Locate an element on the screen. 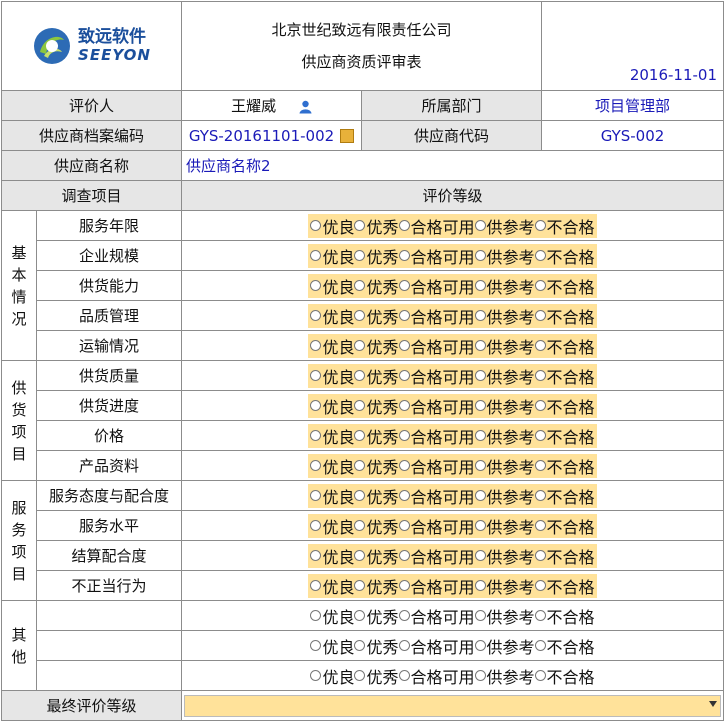 This screenshot has width=724, height=727. dropdown-arrow-icon is located at coordinates (713, 703).